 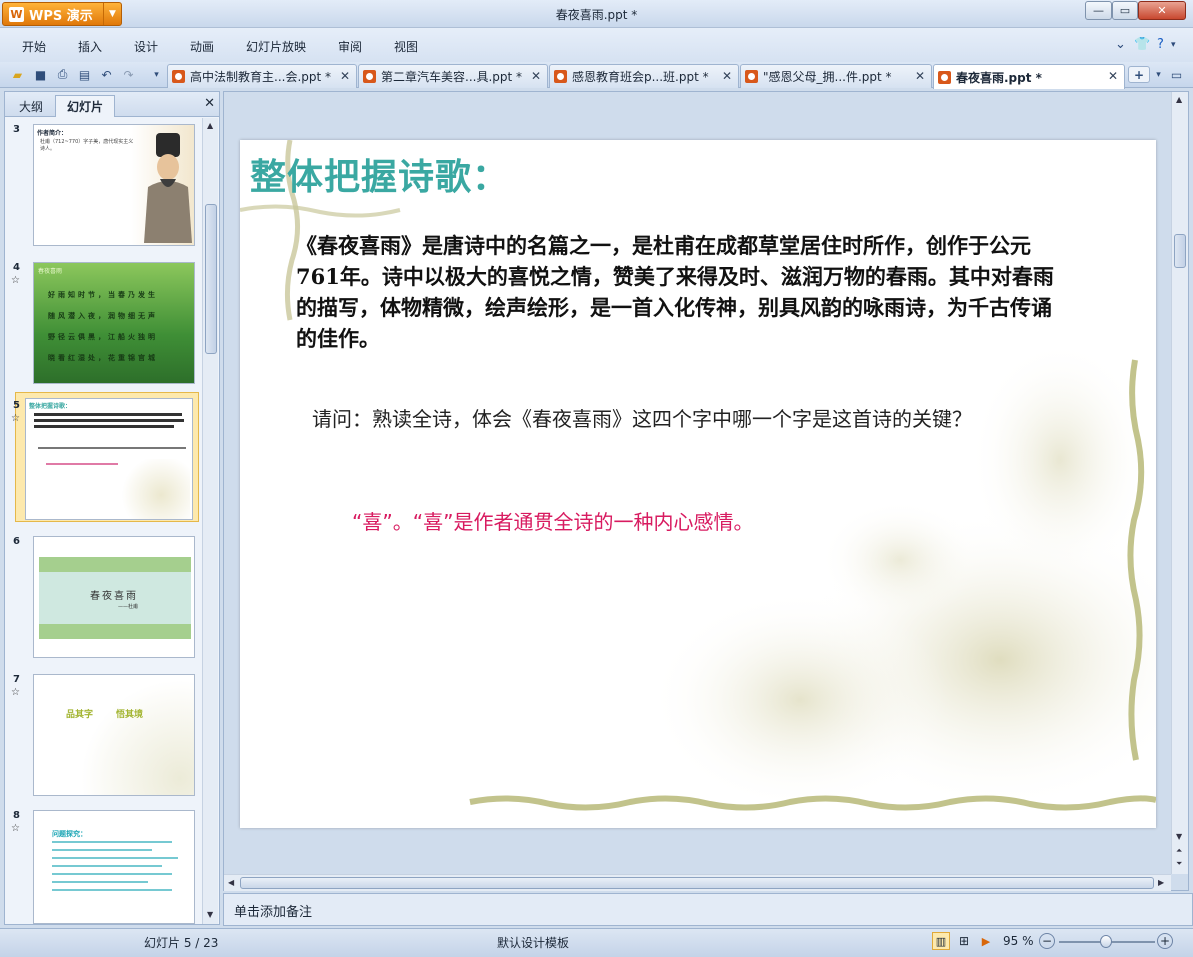 I want to click on notes-pane: 单击添加备注, so click(x=708, y=909).